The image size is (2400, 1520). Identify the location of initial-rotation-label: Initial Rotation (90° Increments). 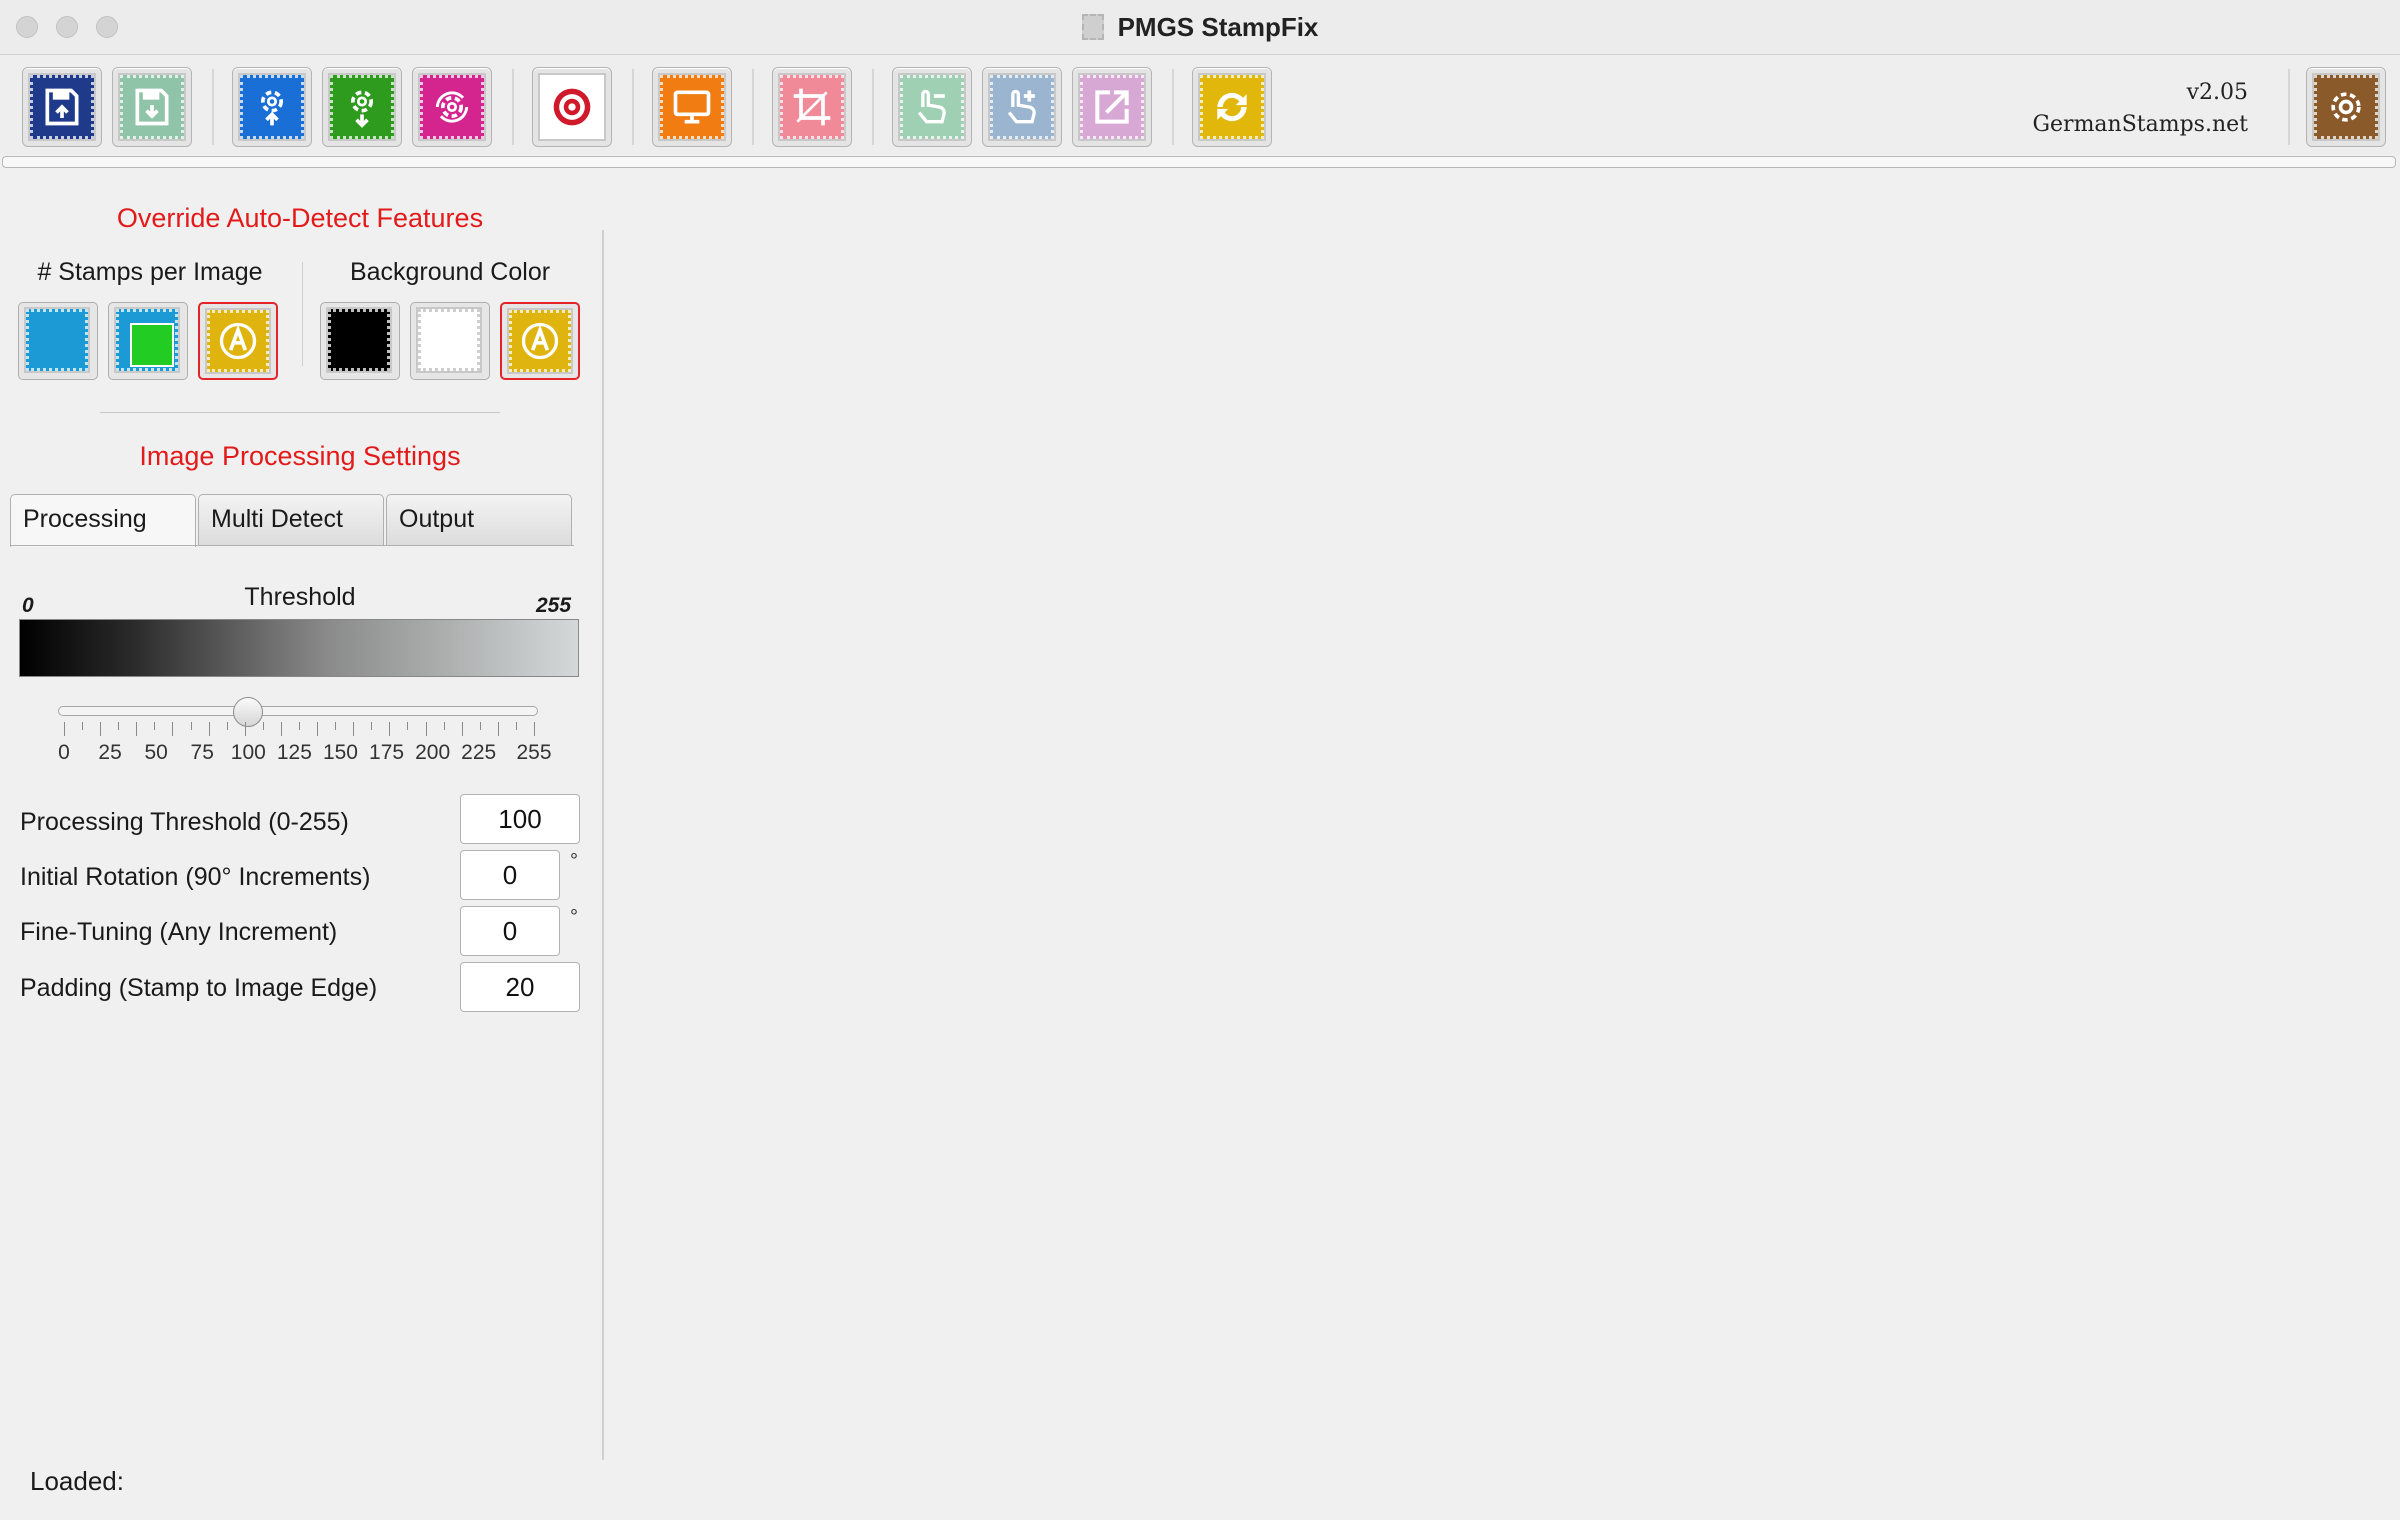
(195, 877).